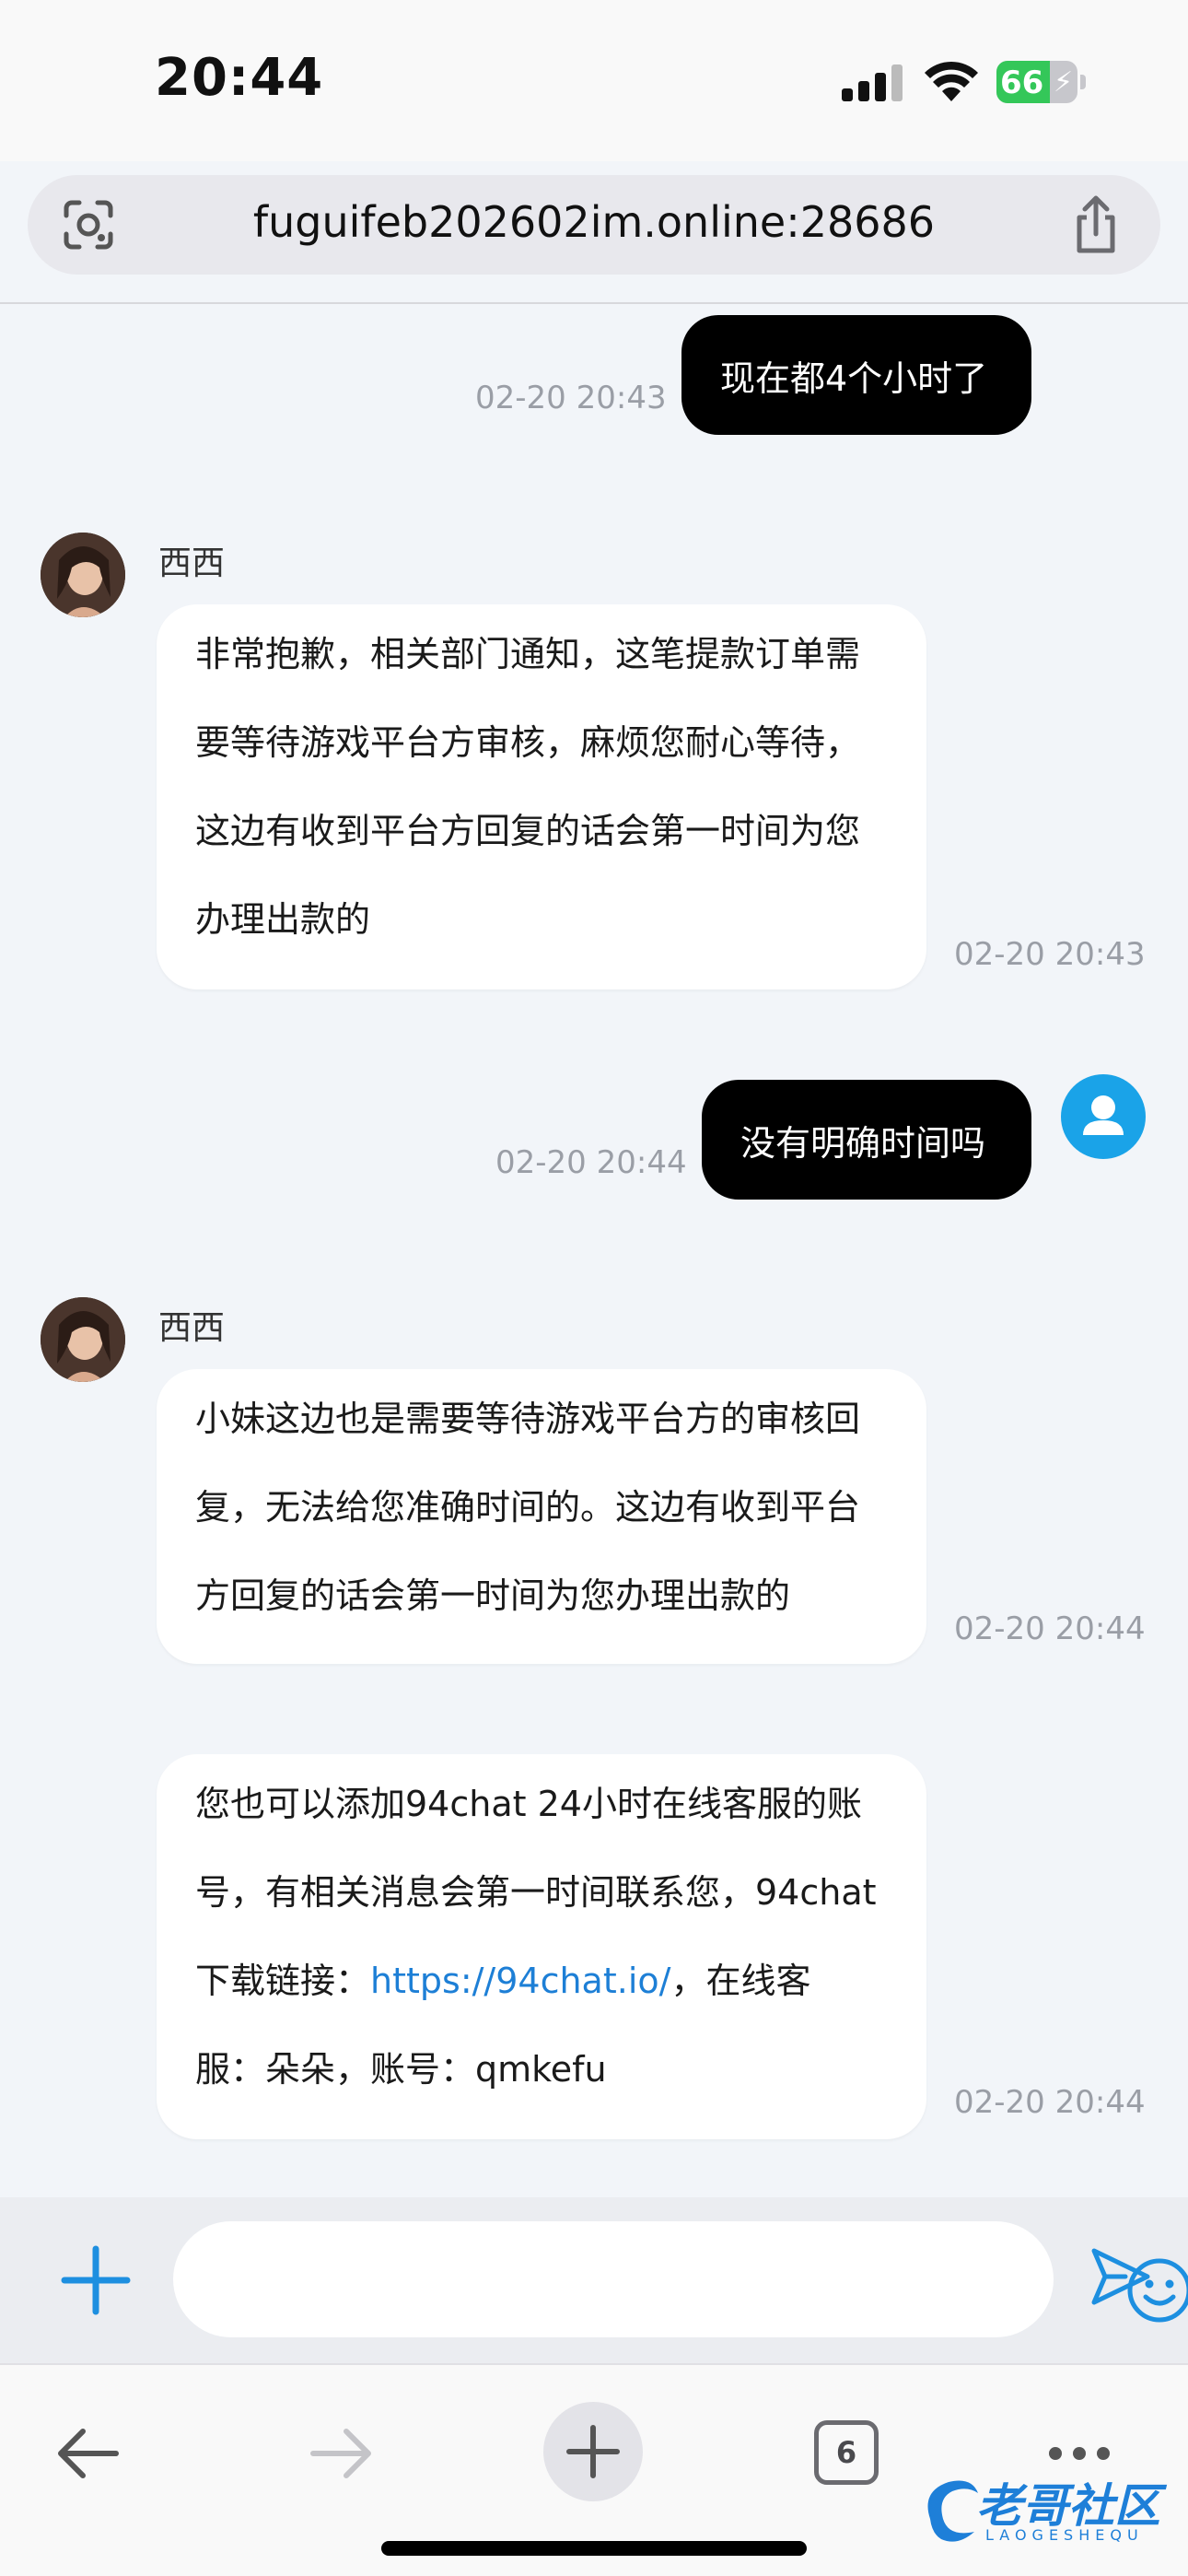 The width and height of the screenshot is (1188, 2576). Describe the element at coordinates (528, 1419) in the screenshot. I see `message-line: 小妹这边也是需要等待游戏平台方的审核回` at that location.